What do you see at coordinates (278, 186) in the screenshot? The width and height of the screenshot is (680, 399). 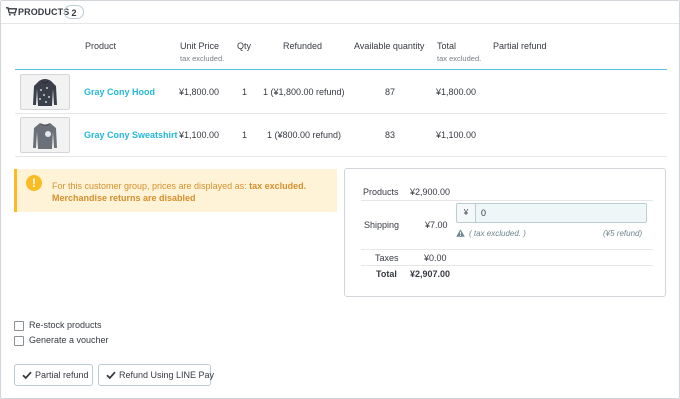 I see `alert-emphasis: tax excluded.` at bounding box center [278, 186].